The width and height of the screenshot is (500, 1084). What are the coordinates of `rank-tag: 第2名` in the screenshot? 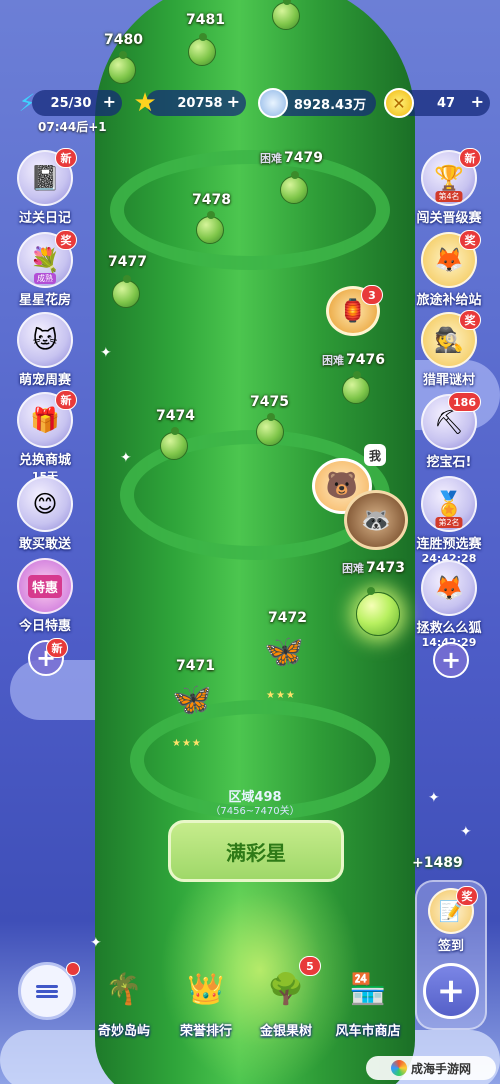 It's located at (449, 522).